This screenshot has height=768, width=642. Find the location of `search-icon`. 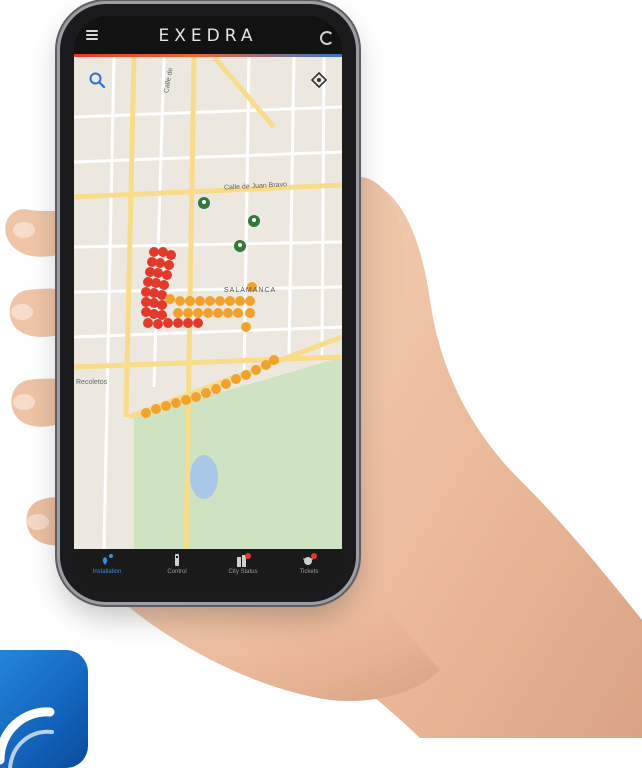

search-icon is located at coordinates (97, 80).